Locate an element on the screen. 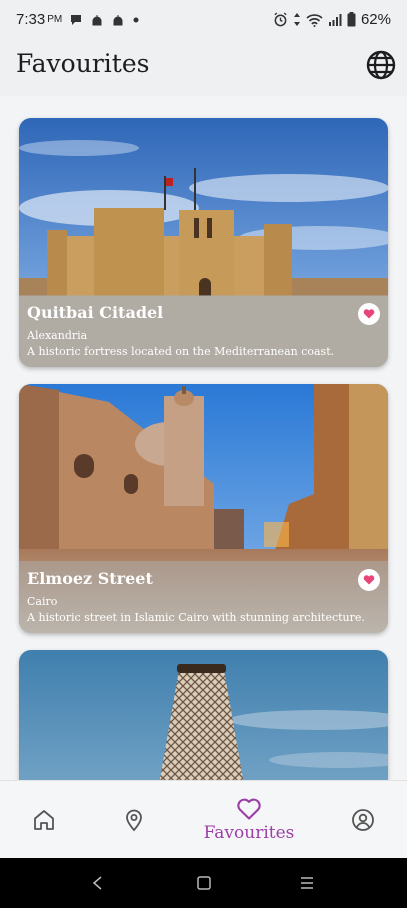 This screenshot has height=908, width=407. home-square-icon is located at coordinates (204, 883).